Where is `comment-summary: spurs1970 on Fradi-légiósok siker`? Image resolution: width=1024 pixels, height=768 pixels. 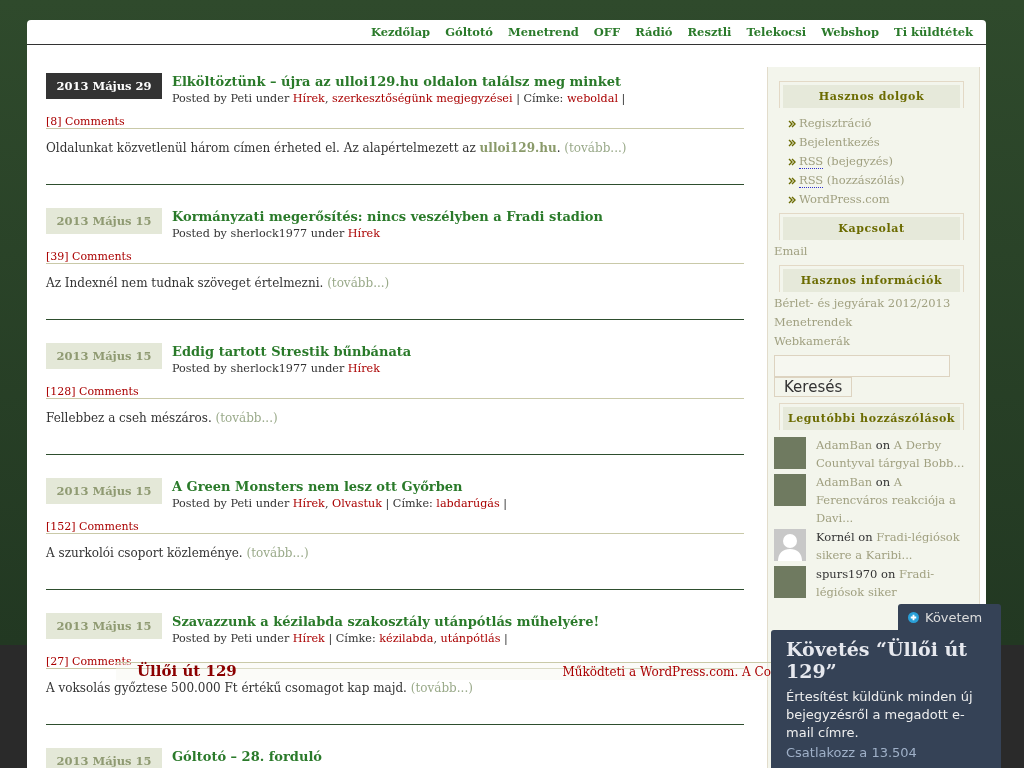 comment-summary: spurs1970 on Fradi-légiósok siker is located at coordinates (876, 583).